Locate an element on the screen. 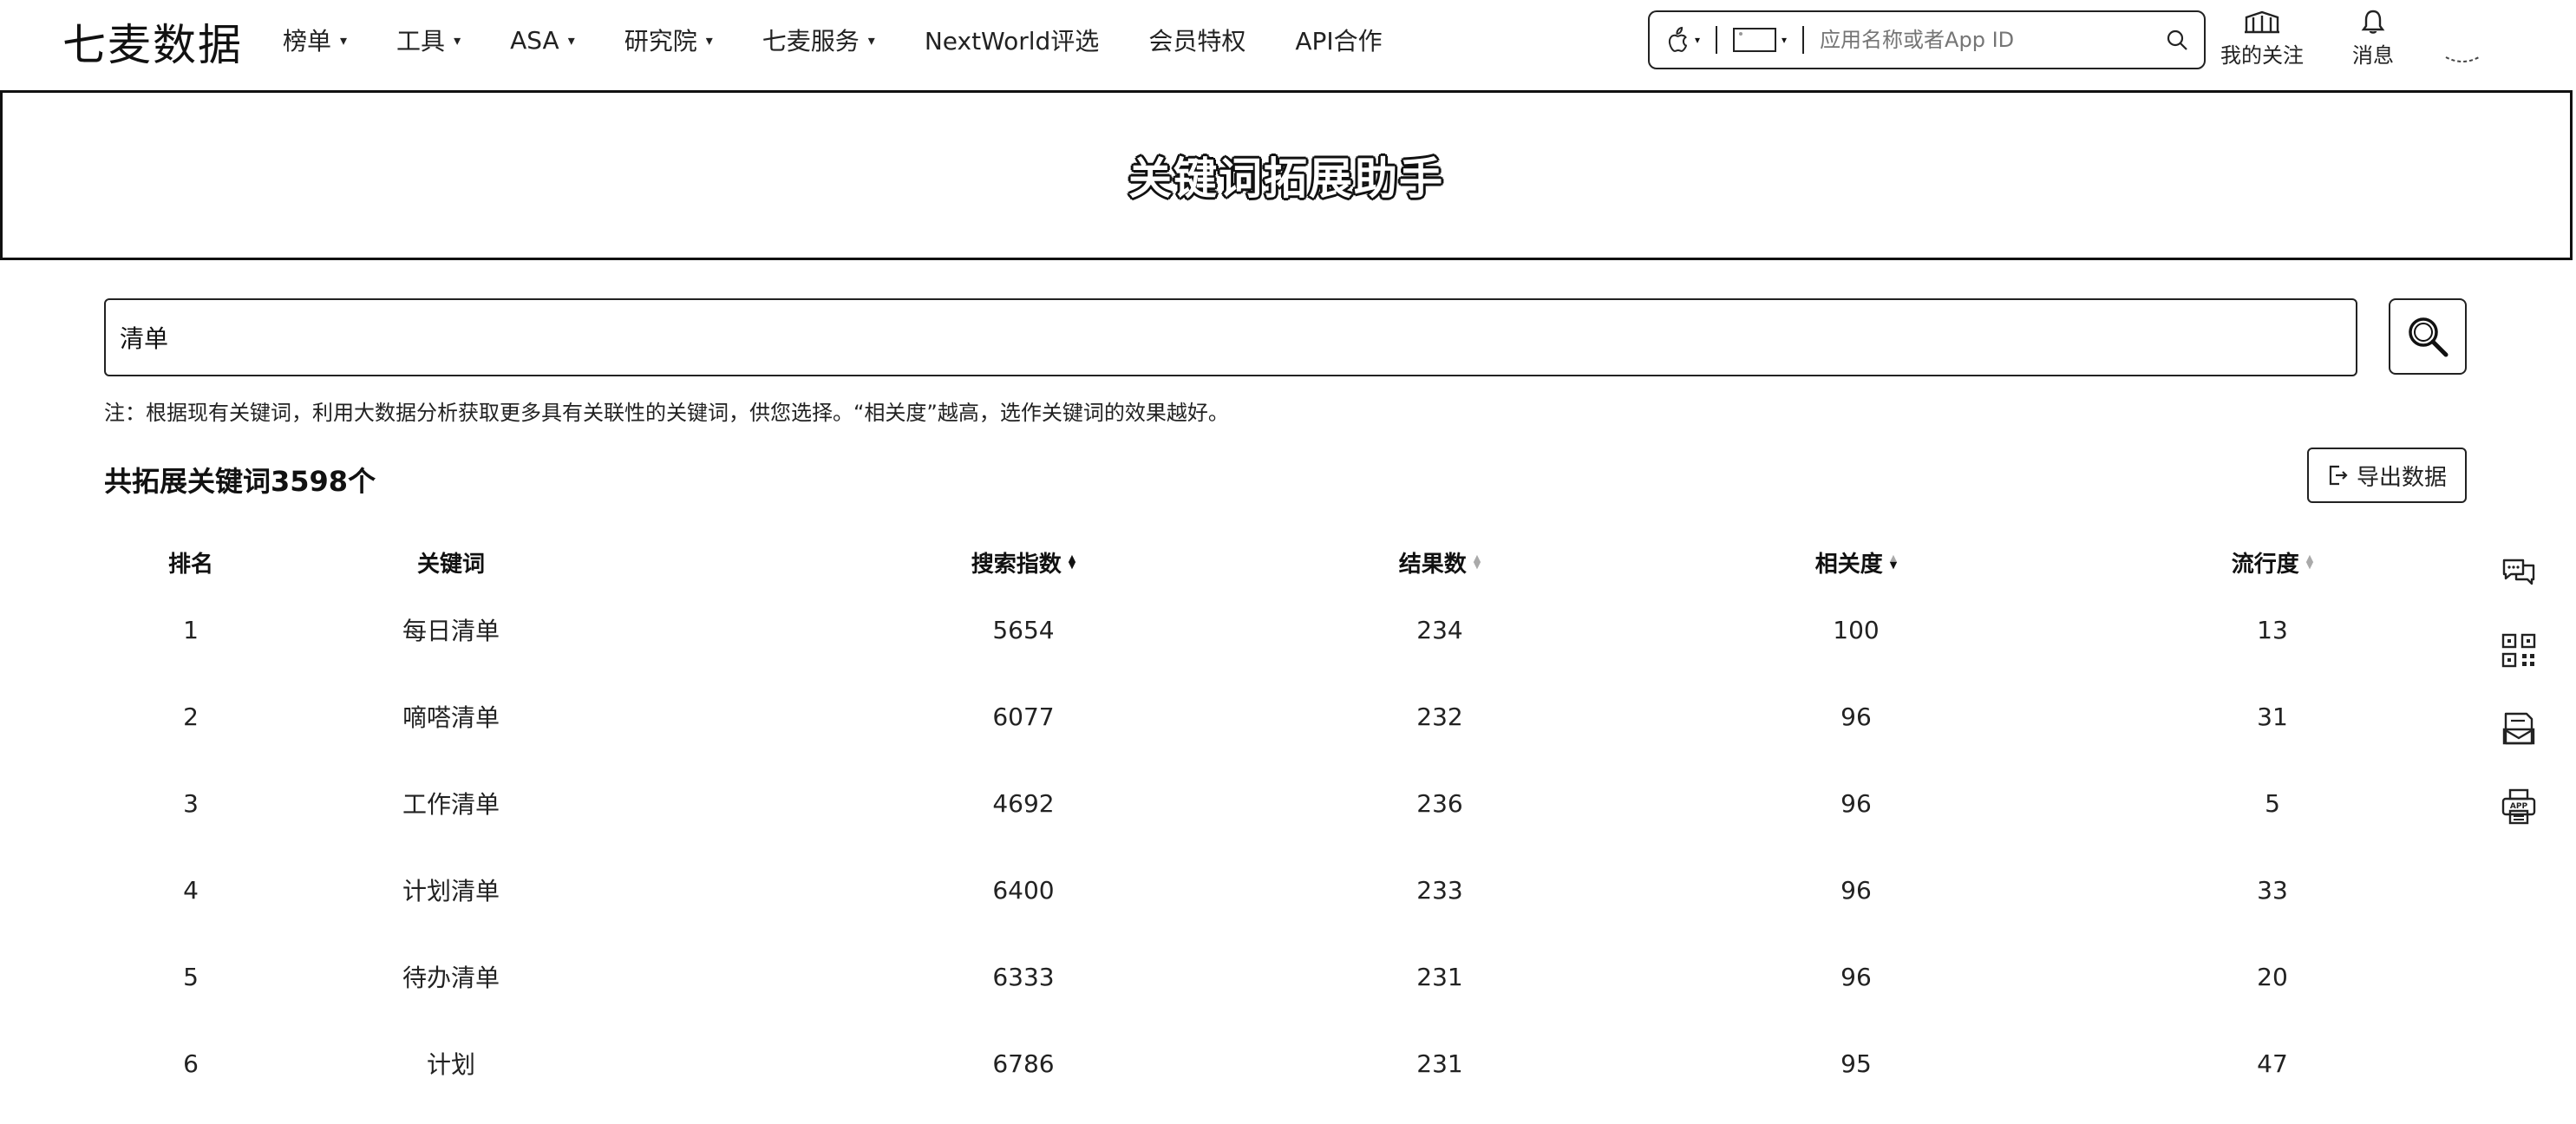  user-avatar is located at coordinates (2462, 50).